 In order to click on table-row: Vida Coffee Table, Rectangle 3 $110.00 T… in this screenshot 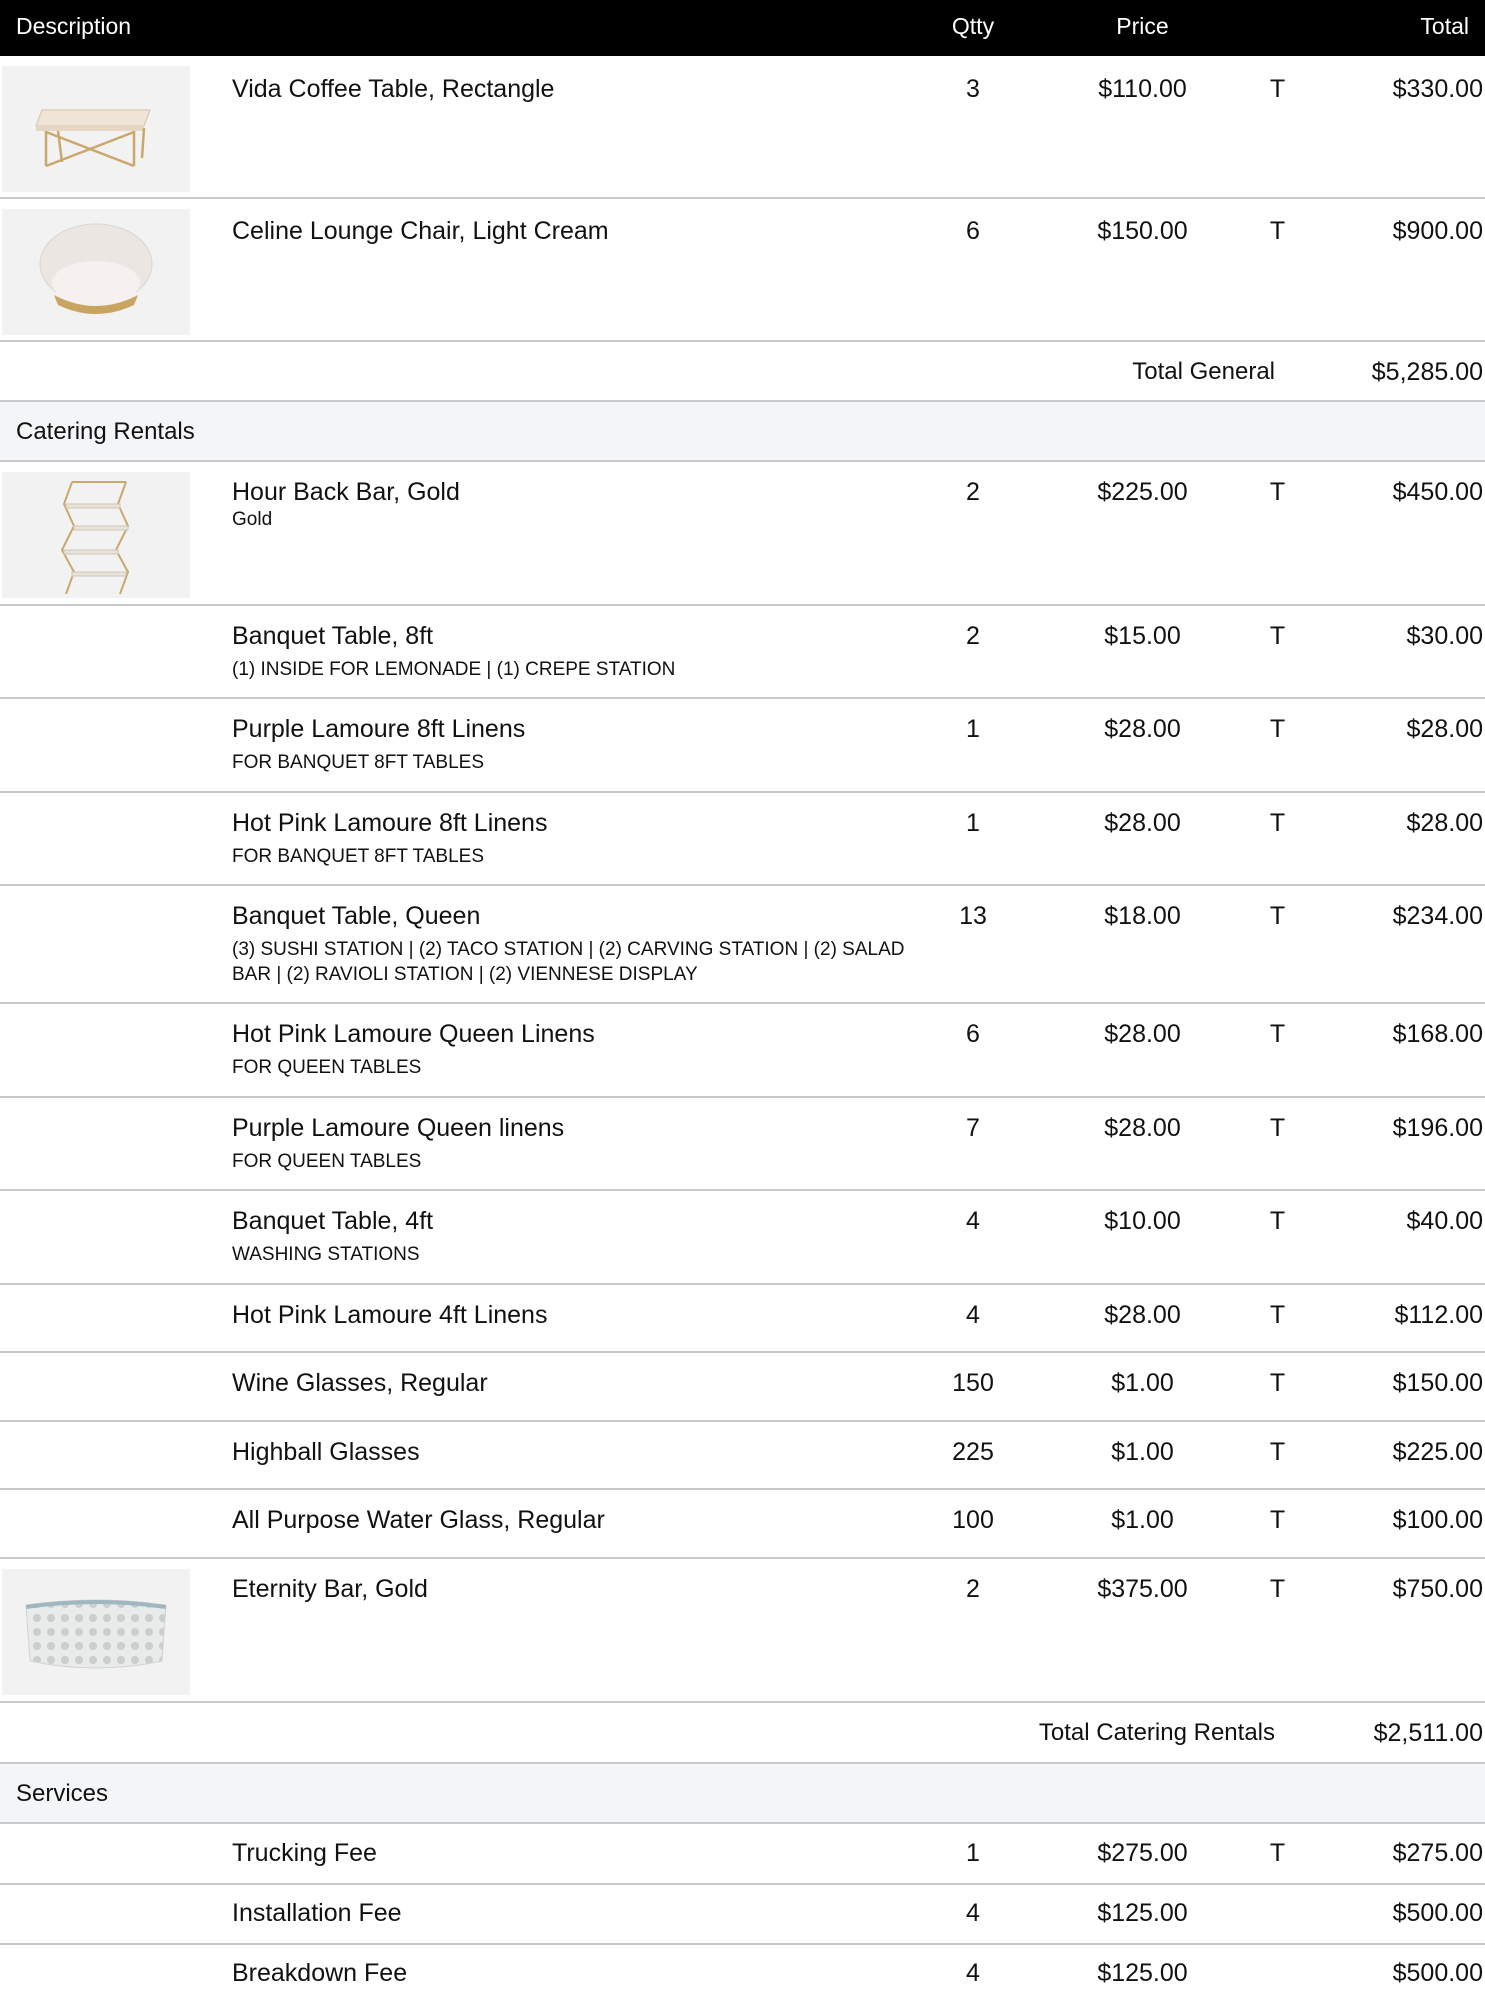, I will do `click(742, 127)`.